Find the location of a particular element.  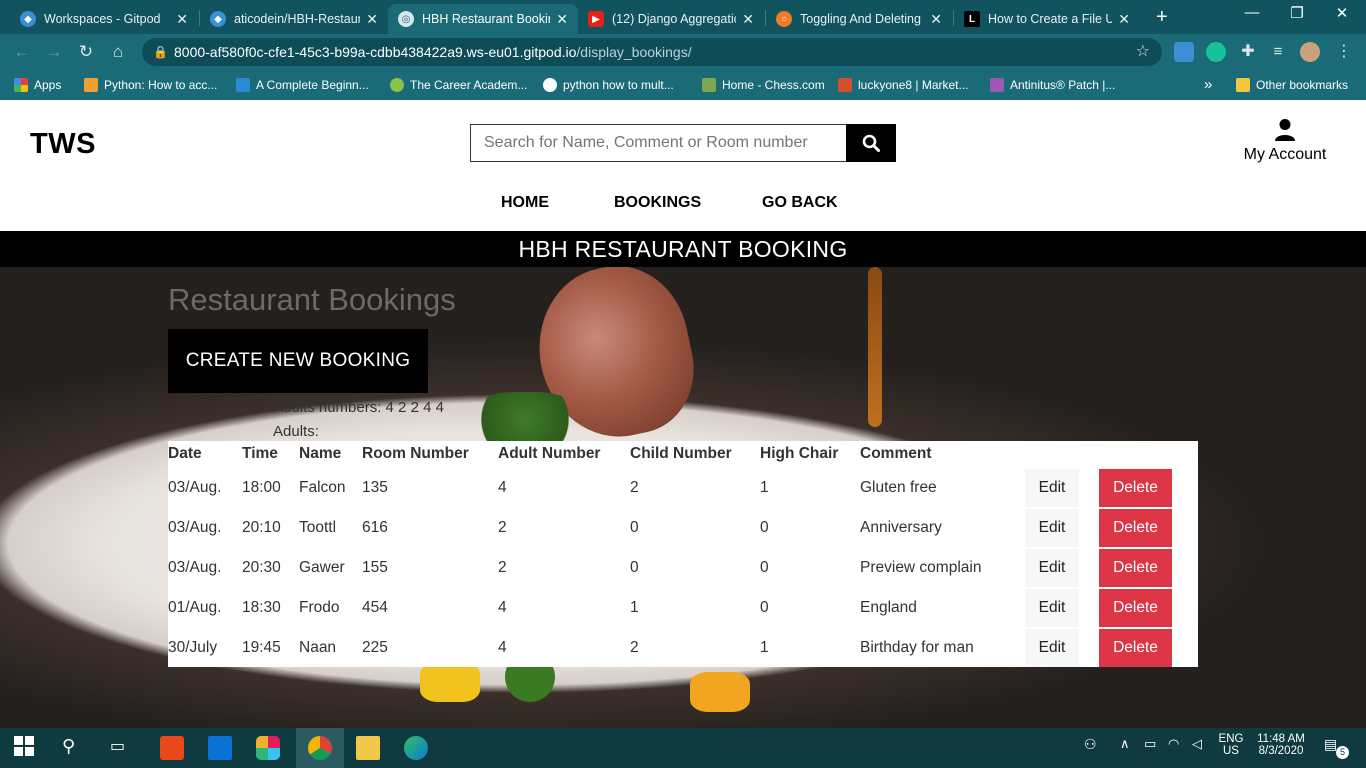

nav-home: HOME is located at coordinates (525, 203).